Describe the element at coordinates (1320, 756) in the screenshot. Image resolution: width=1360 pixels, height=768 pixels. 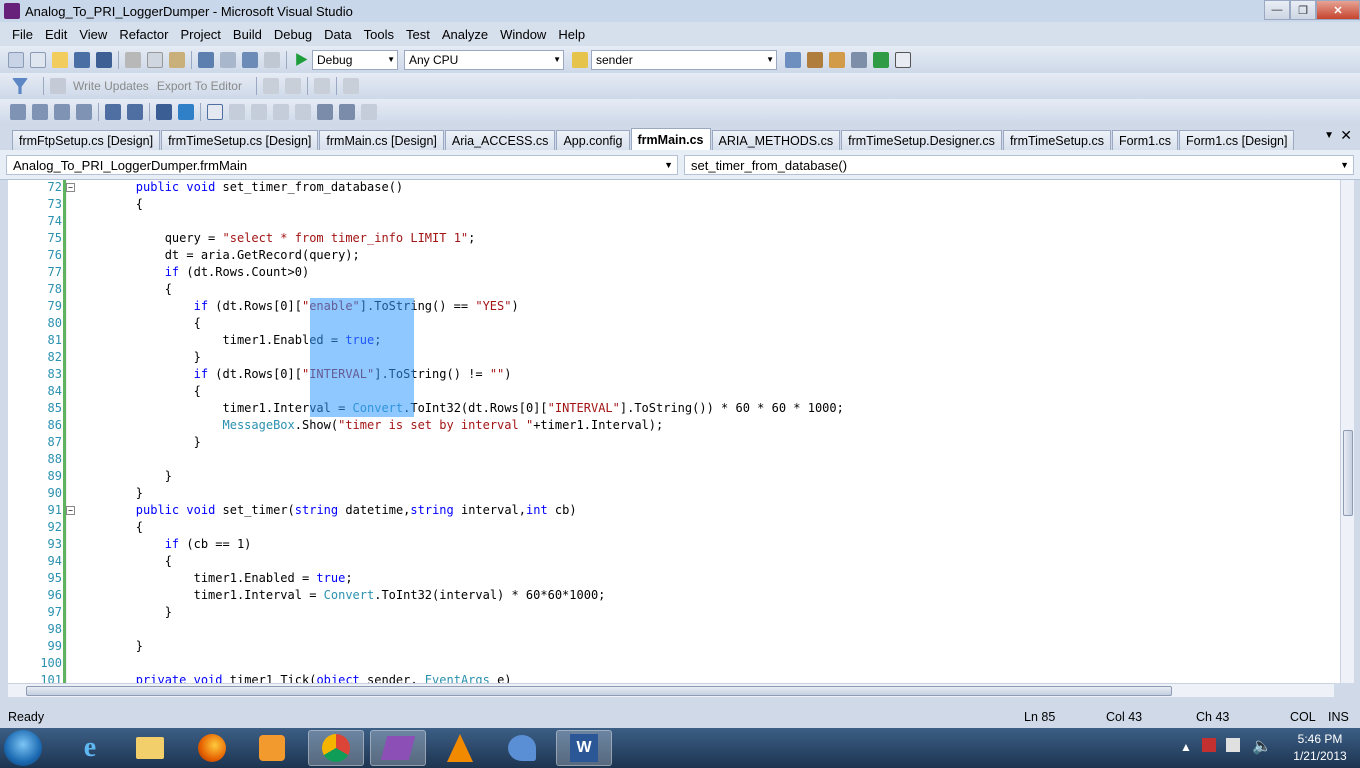
I see `clock-date: 1/21/2013` at that location.